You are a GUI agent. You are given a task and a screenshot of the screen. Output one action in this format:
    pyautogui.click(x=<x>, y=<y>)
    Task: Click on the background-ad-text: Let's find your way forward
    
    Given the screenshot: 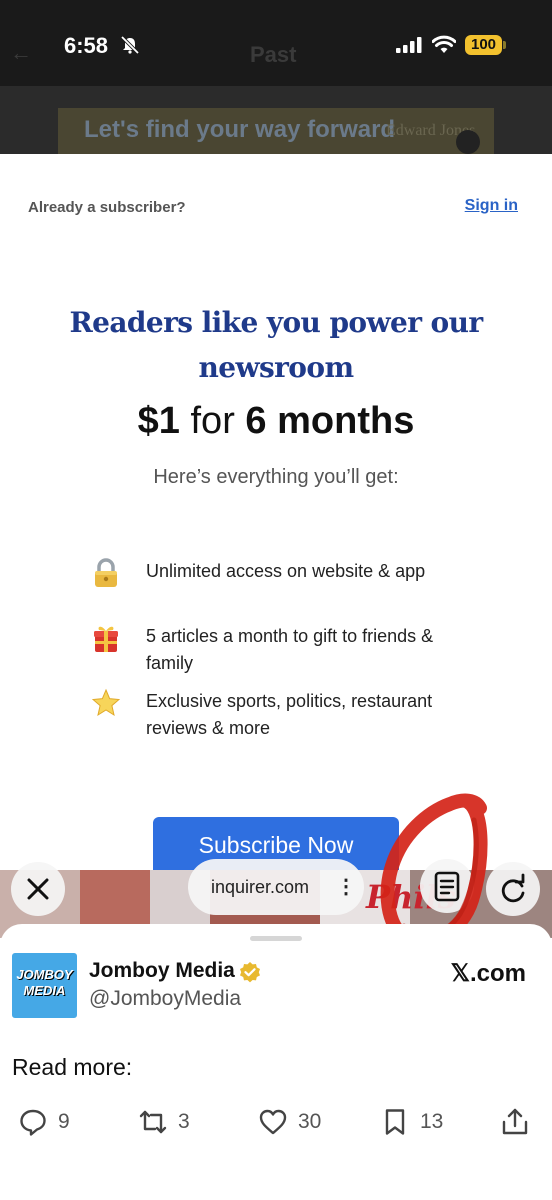 What is the action you would take?
    pyautogui.click(x=240, y=129)
    